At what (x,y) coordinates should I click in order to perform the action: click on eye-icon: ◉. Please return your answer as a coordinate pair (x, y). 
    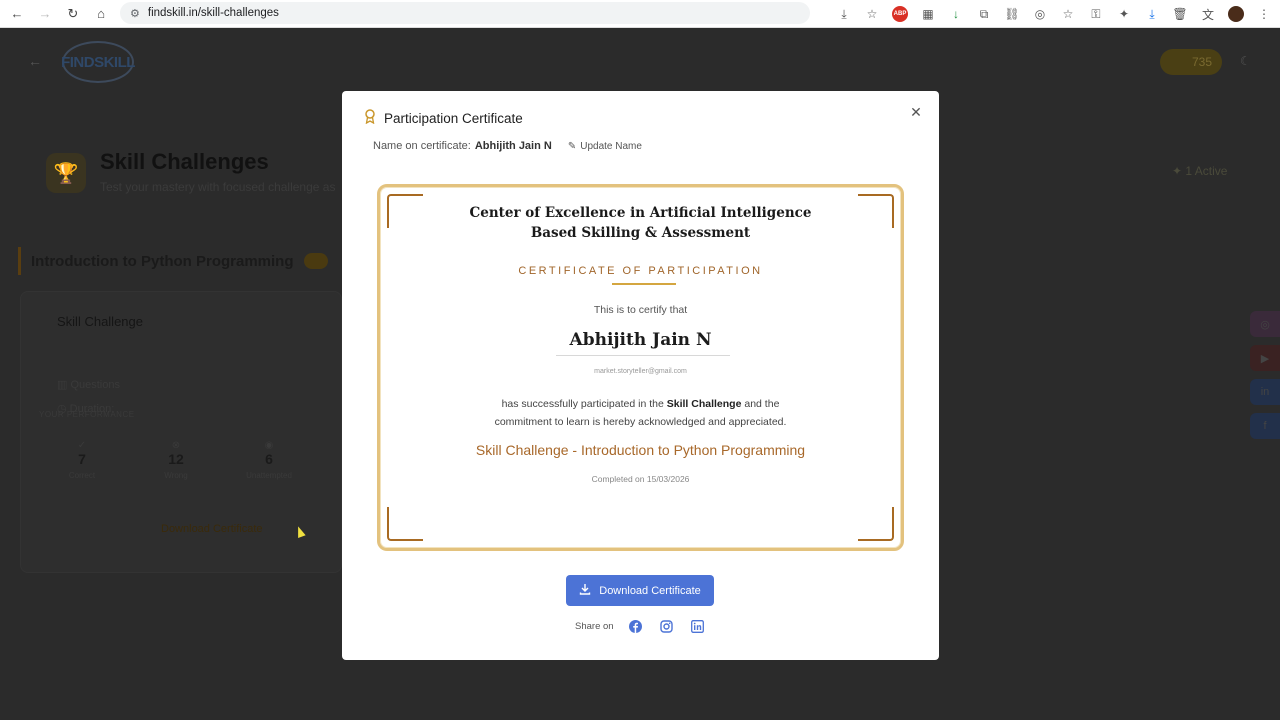
    Looking at the image, I should click on (269, 445).